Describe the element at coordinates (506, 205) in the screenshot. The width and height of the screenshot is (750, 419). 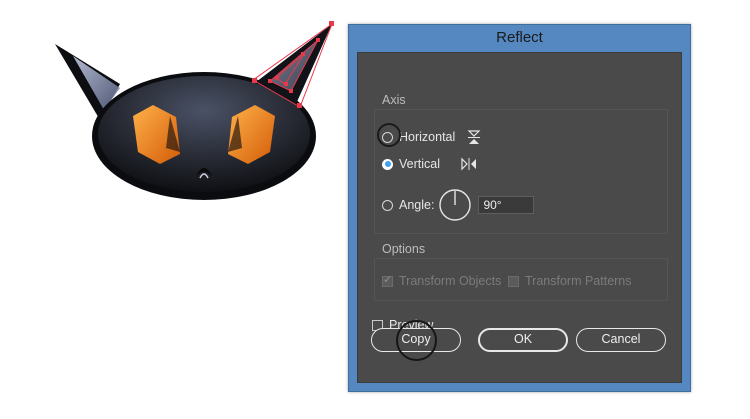
I see `angle-input: 90°` at that location.